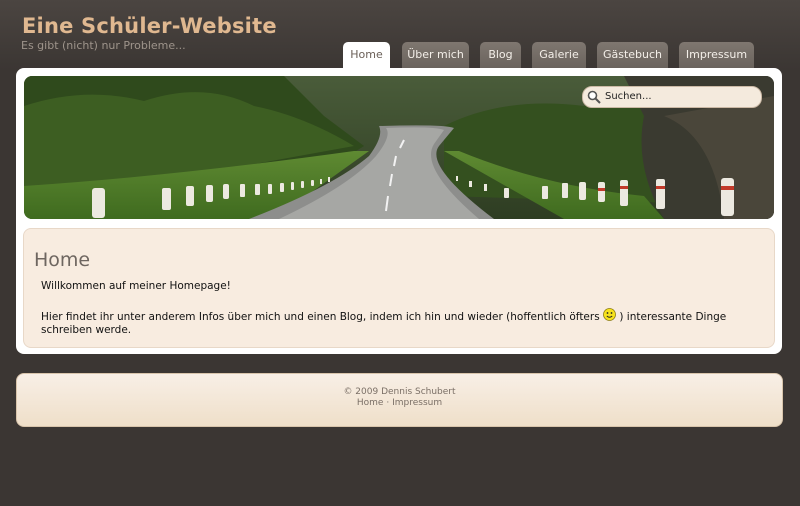 This screenshot has width=800, height=506. Describe the element at coordinates (716, 55) in the screenshot. I see `tab-impressum: Impressum` at that location.